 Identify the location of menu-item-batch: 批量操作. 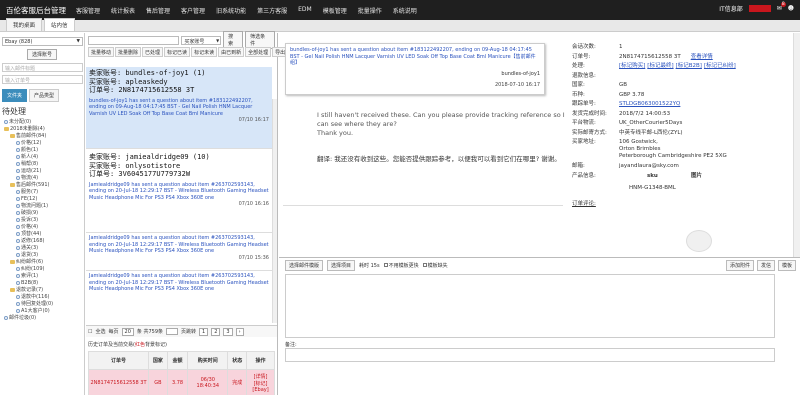
(370, 10).